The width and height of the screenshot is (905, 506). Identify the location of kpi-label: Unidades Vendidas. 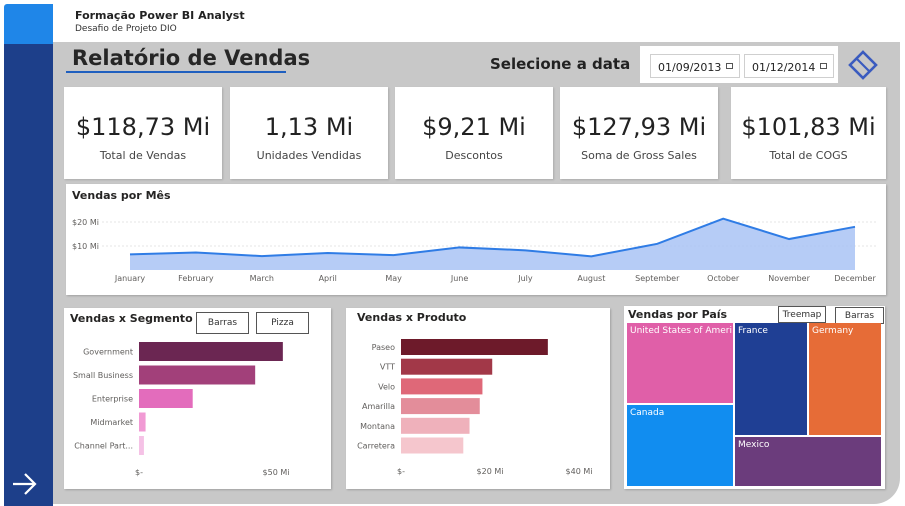
(309, 155).